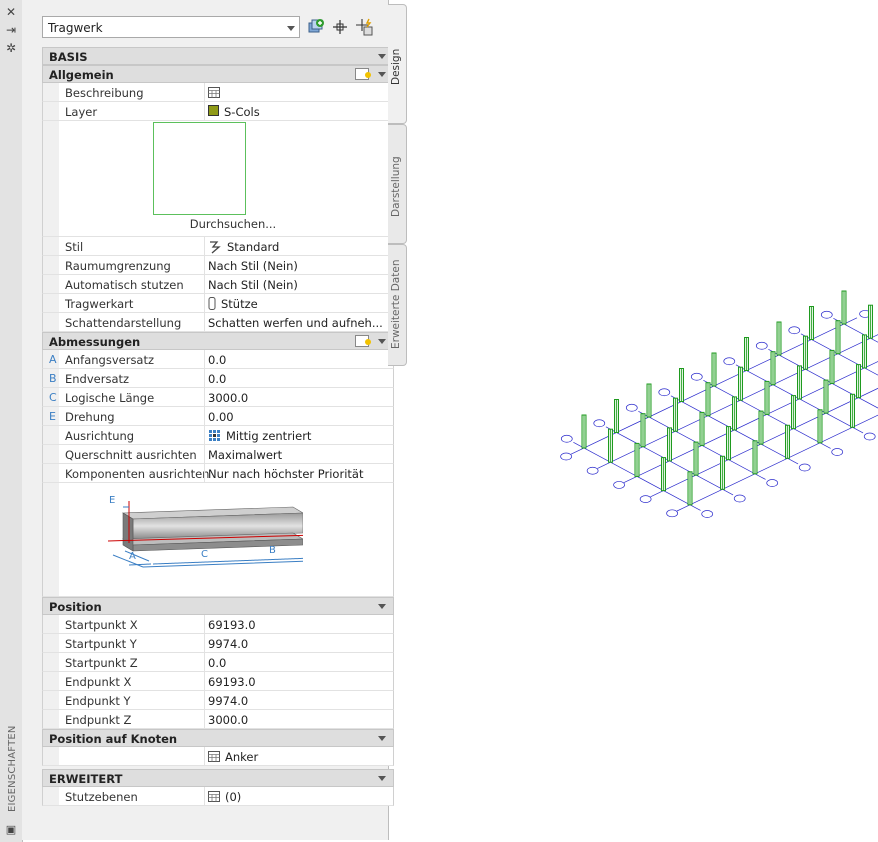 This screenshot has width=878, height=842. What do you see at coordinates (218, 643) in the screenshot?
I see `prop-startpunkt-y: Startpunkt Y 9974.0` at bounding box center [218, 643].